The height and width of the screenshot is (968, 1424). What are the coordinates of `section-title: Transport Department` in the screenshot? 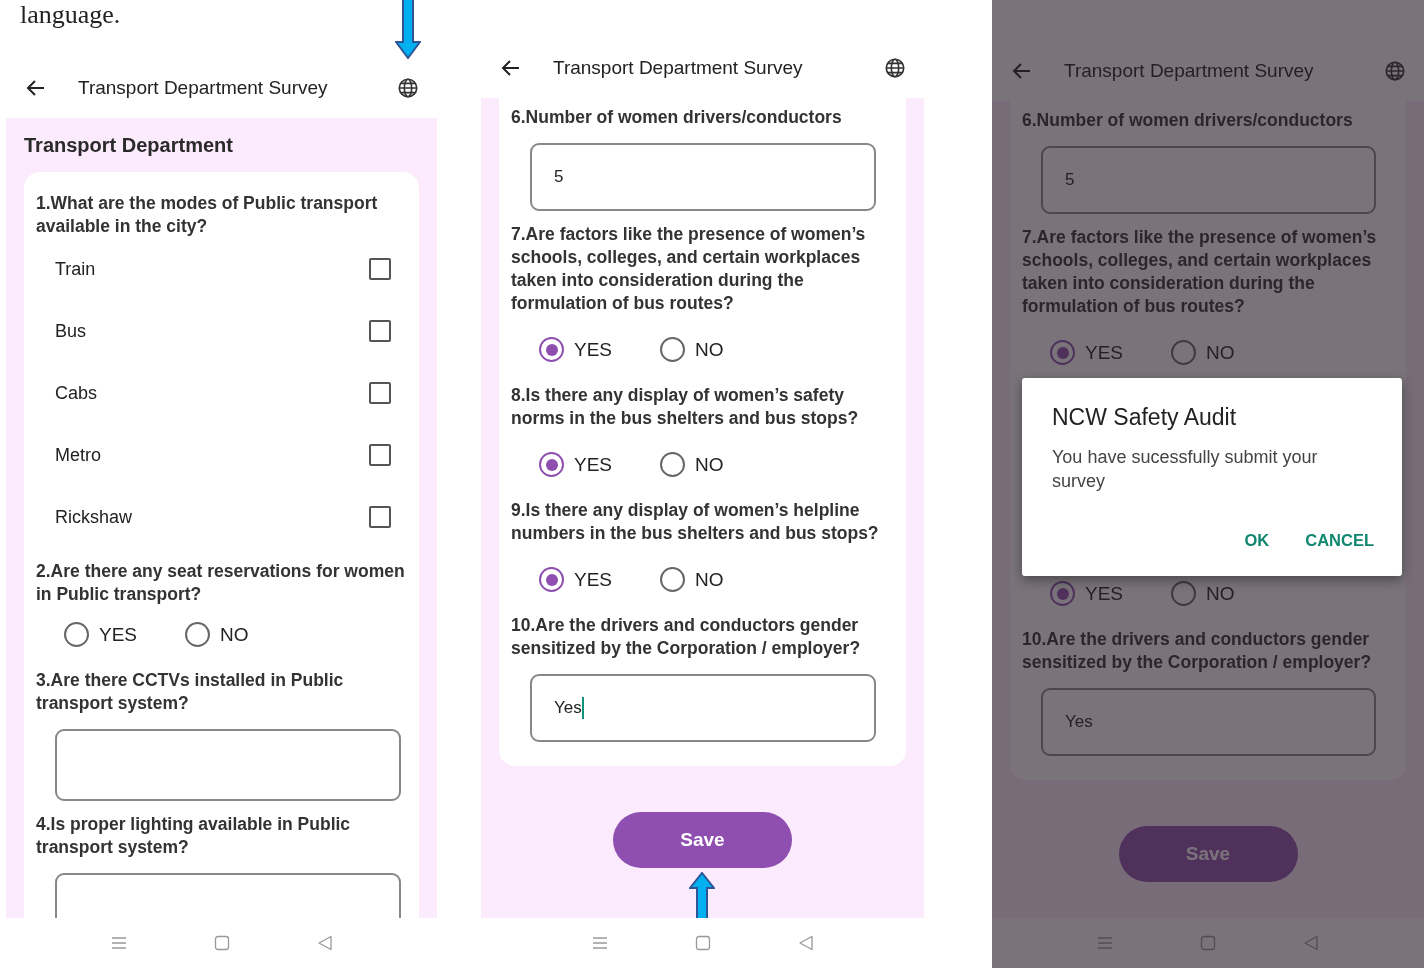 It's located at (129, 145).